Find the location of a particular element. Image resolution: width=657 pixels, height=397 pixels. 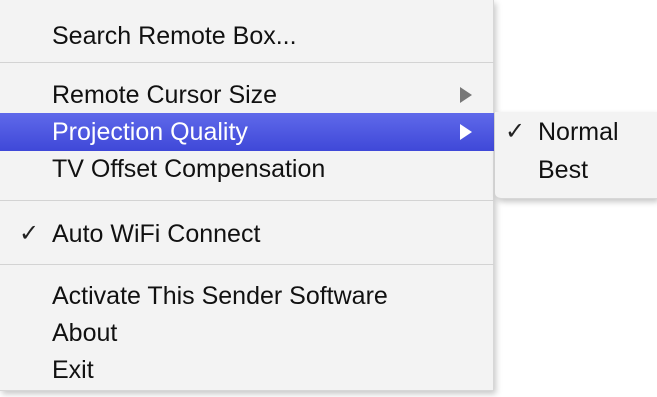

submenu-item-label: Normal is located at coordinates (578, 132).